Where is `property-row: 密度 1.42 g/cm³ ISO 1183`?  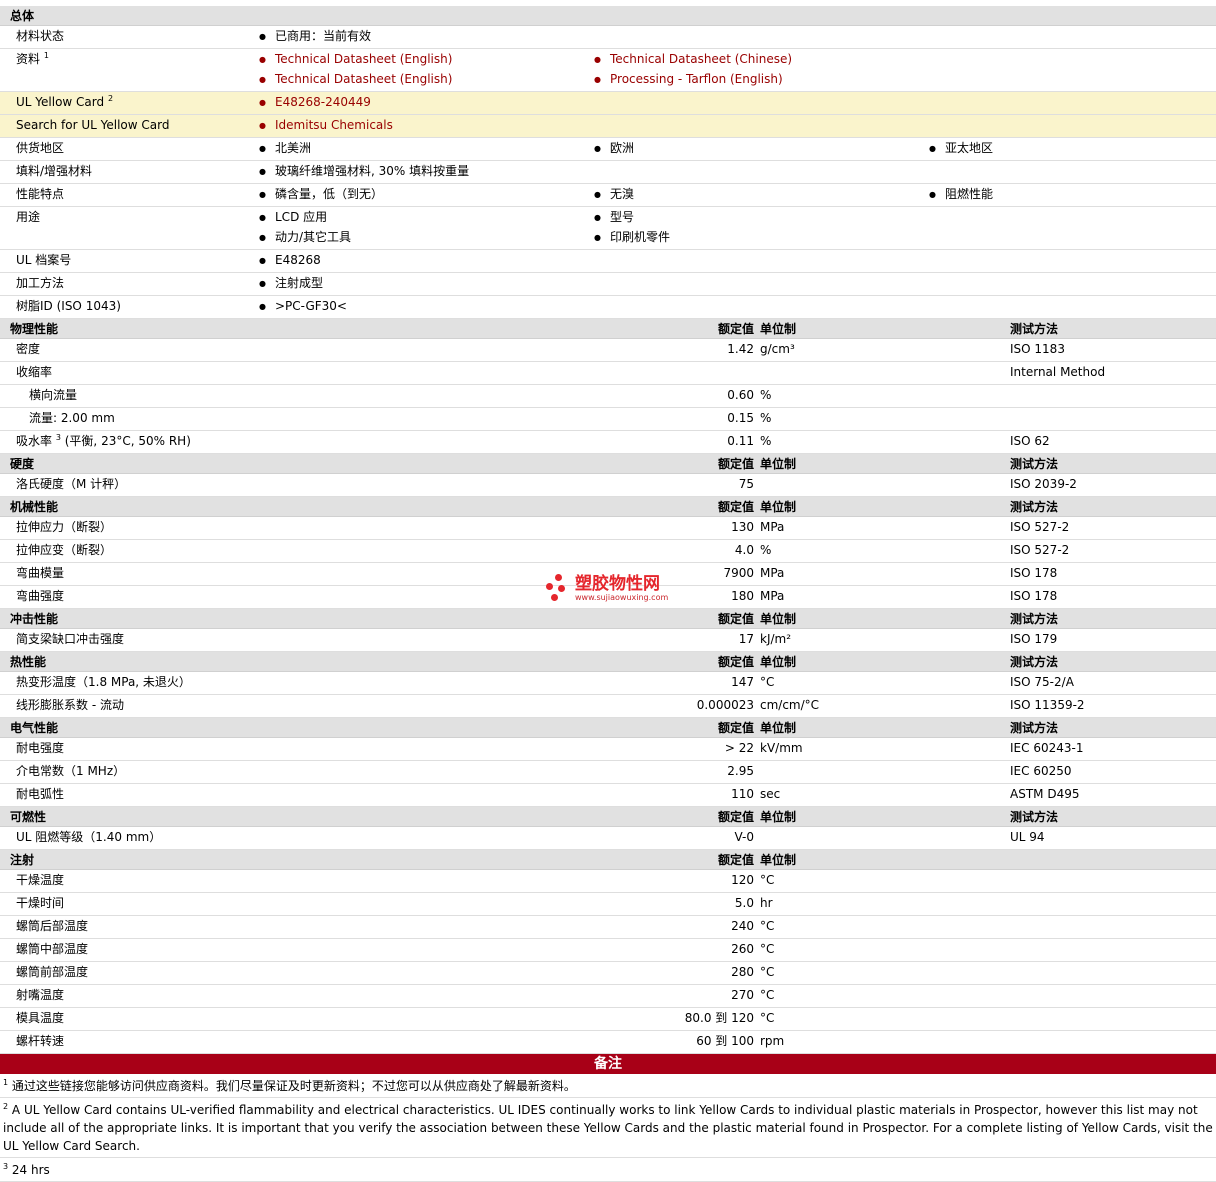 property-row: 密度 1.42 g/cm³ ISO 1183 is located at coordinates (608, 350).